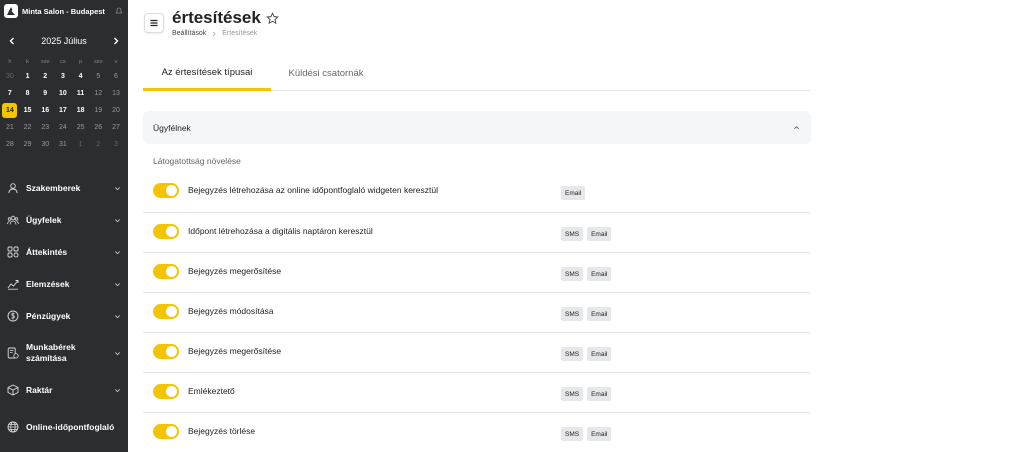 This screenshot has width=1024, height=452. What do you see at coordinates (10, 144) in the screenshot?
I see `calendar-day: 28` at bounding box center [10, 144].